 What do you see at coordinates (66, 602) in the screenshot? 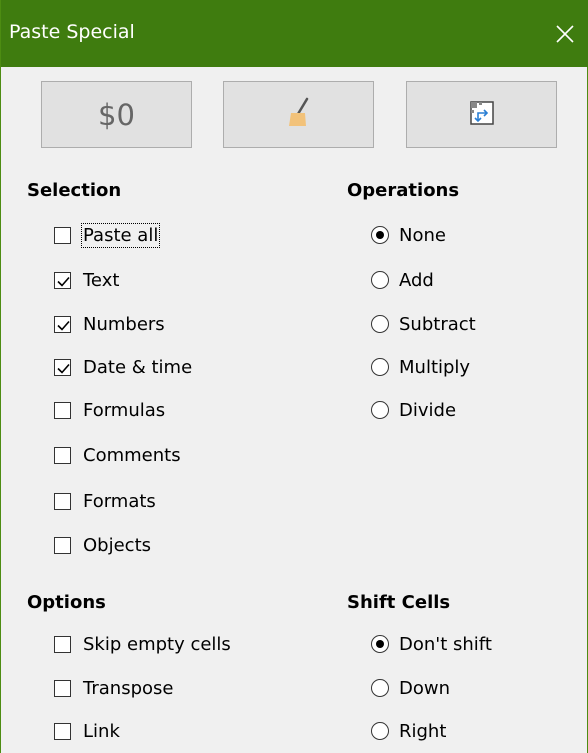
I see `options-header: Options` at bounding box center [66, 602].